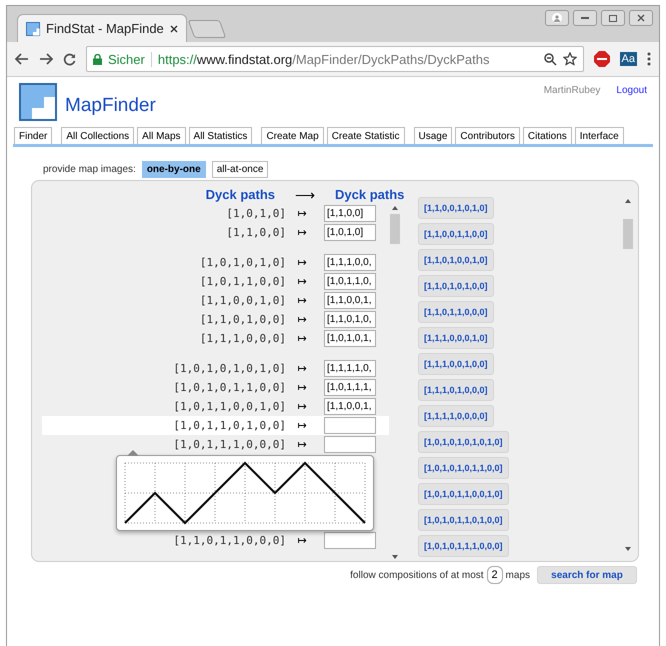 This screenshot has height=646, width=666. Describe the element at coordinates (255, 232) in the screenshot. I see `source-path: [1,1,0,0]` at that location.